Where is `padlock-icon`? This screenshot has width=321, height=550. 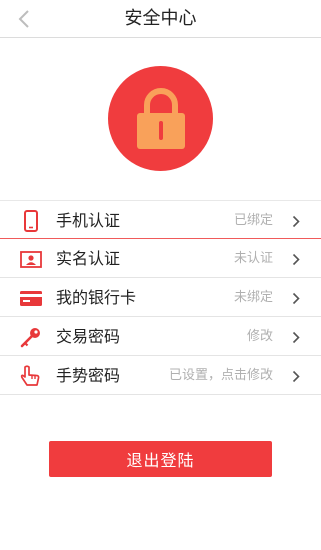 padlock-icon is located at coordinates (160, 118).